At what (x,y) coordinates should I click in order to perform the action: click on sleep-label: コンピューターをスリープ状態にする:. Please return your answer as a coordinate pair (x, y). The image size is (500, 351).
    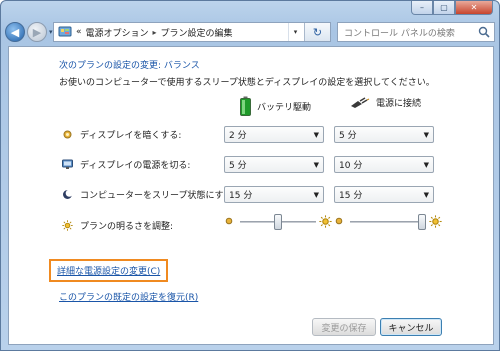
    Looking at the image, I should click on (158, 196).